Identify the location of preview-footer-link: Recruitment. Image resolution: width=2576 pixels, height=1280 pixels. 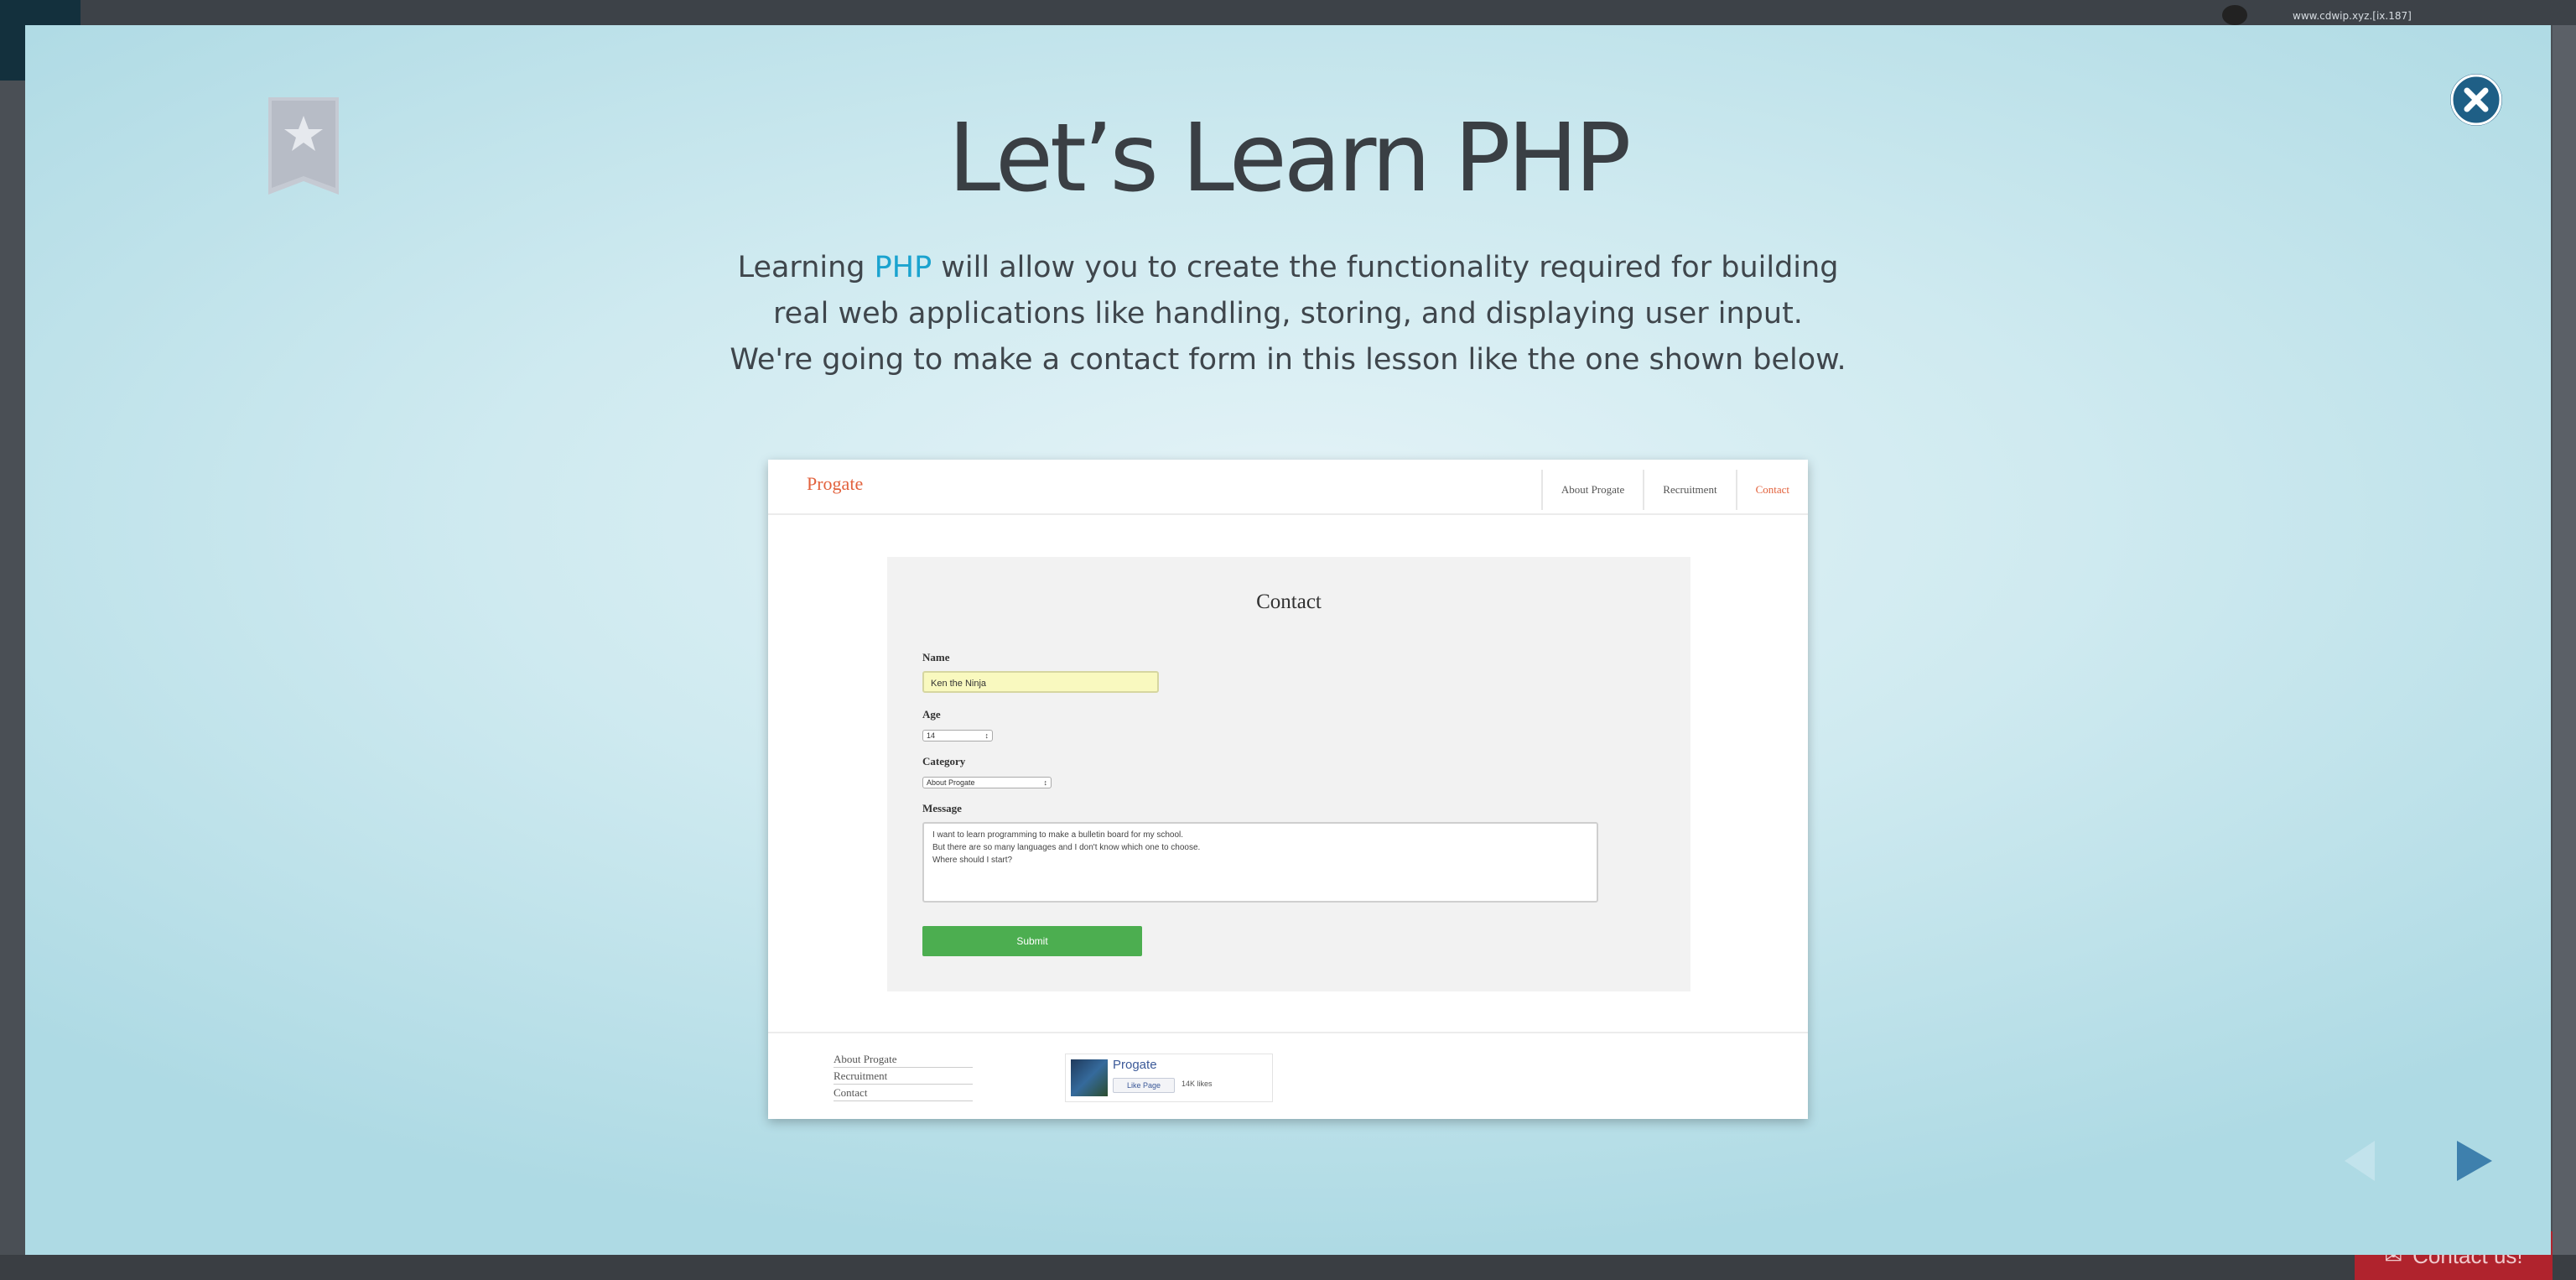
(903, 1077).